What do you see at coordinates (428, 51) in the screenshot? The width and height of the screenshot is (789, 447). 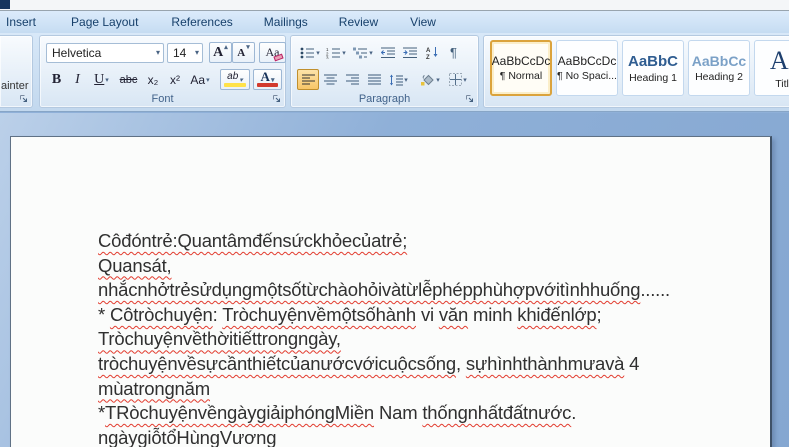 I see `svg-text: A` at bounding box center [428, 51].